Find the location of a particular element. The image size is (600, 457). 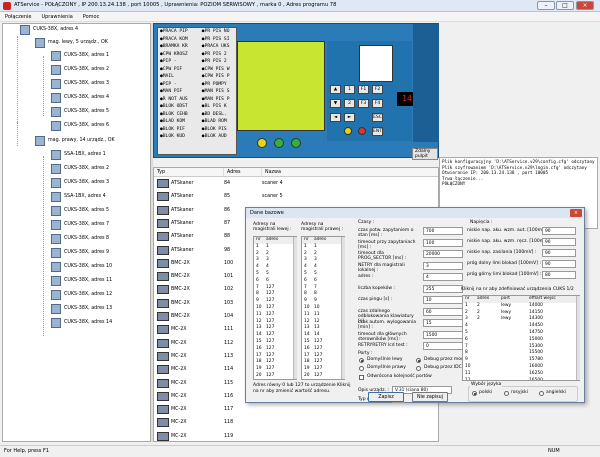

cuks-row: 1 2 lewy 14000 is located at coordinates (521, 306).